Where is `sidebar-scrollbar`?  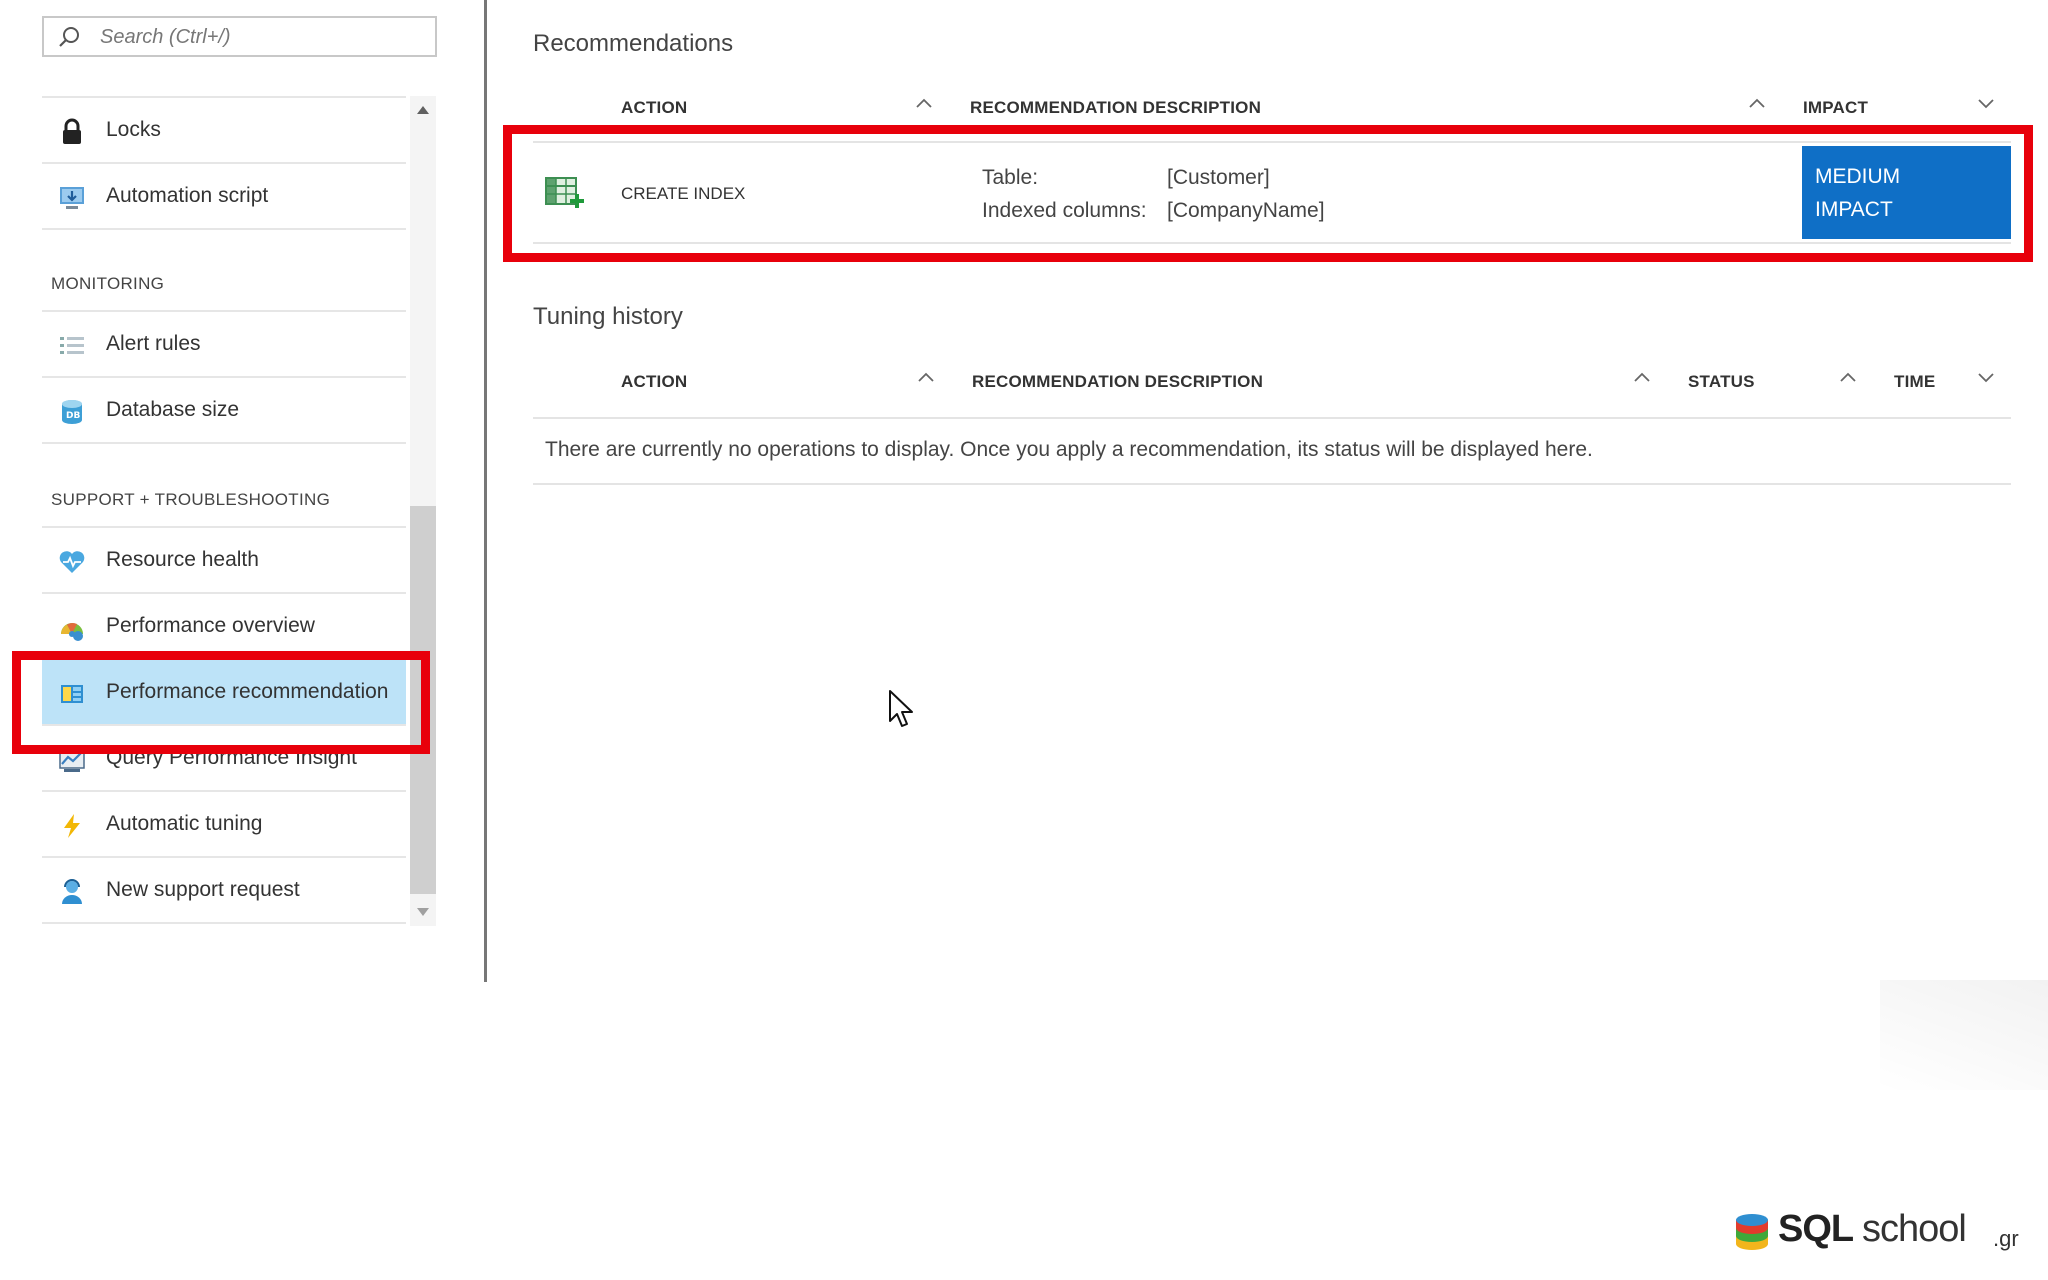 sidebar-scrollbar is located at coordinates (423, 511).